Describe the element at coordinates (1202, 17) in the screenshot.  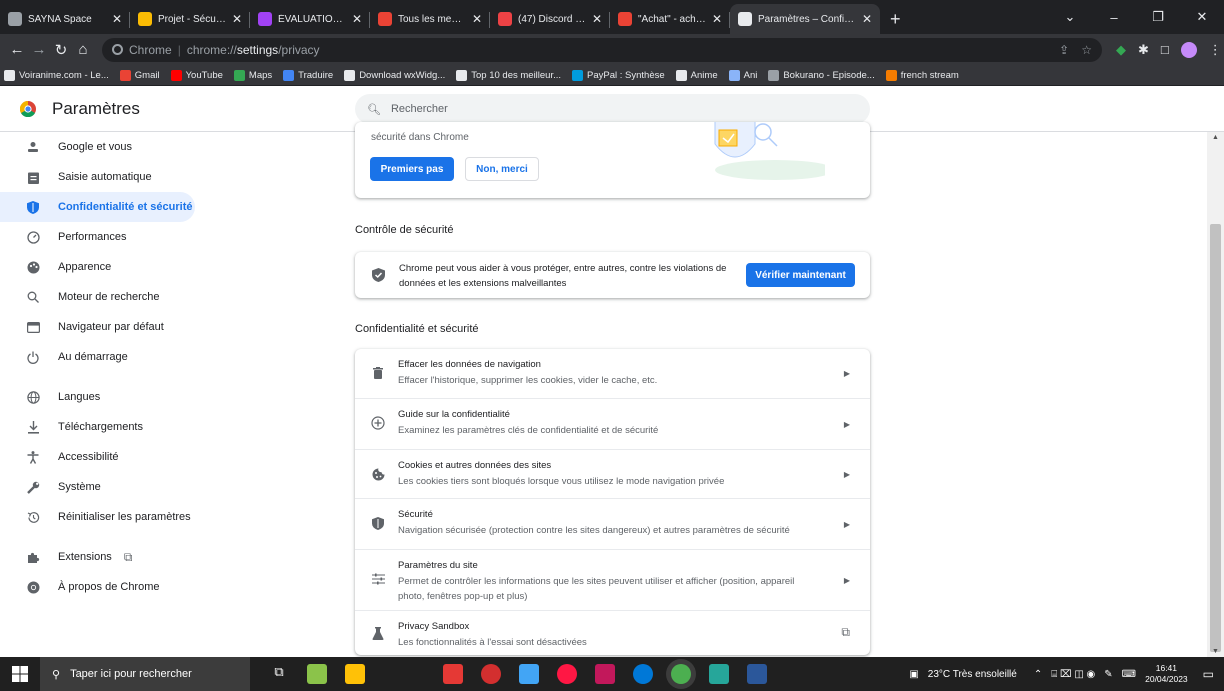
I see `close-window-button: ✕` at that location.